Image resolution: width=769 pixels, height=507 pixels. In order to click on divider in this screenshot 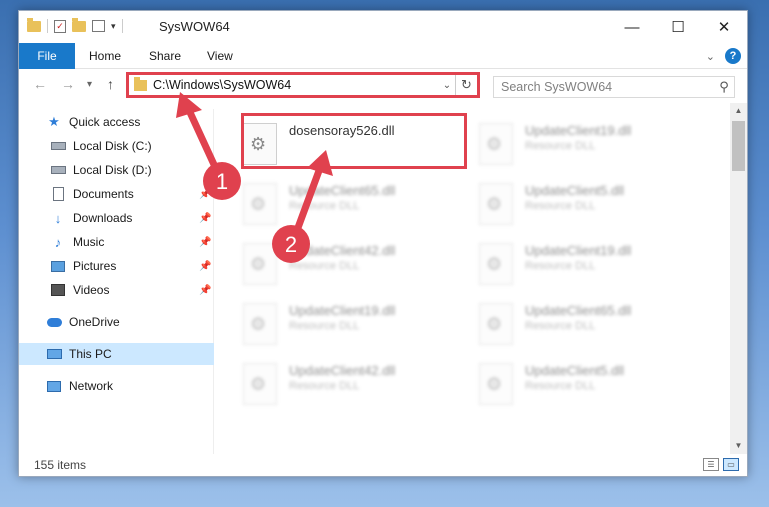, I will do `click(122, 26)`.